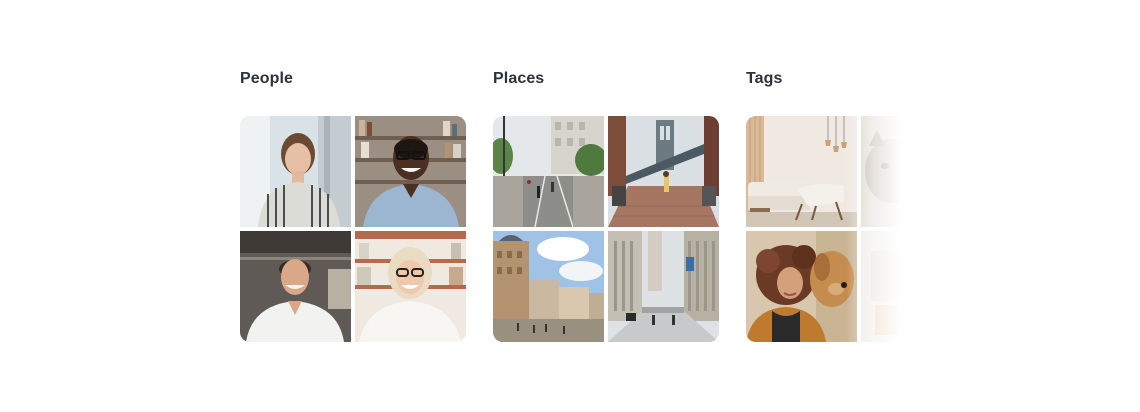  What do you see at coordinates (267, 78) in the screenshot?
I see `people-title: People` at bounding box center [267, 78].